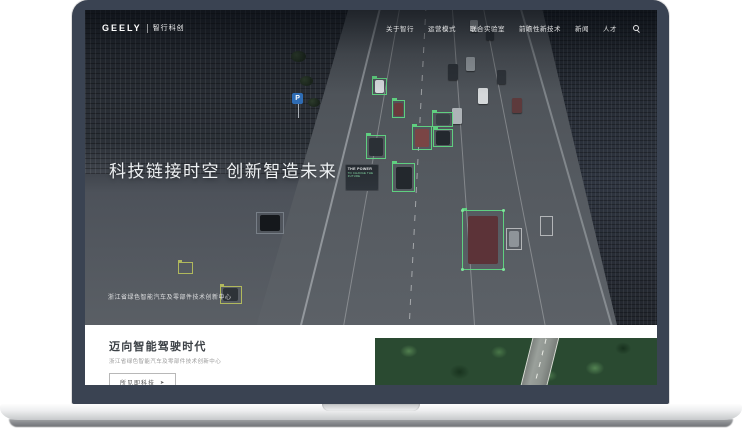 Image resolution: width=742 pixels, height=429 pixels. Describe the element at coordinates (442, 28) in the screenshot. I see `nav-item-1: 运营模式` at that location.